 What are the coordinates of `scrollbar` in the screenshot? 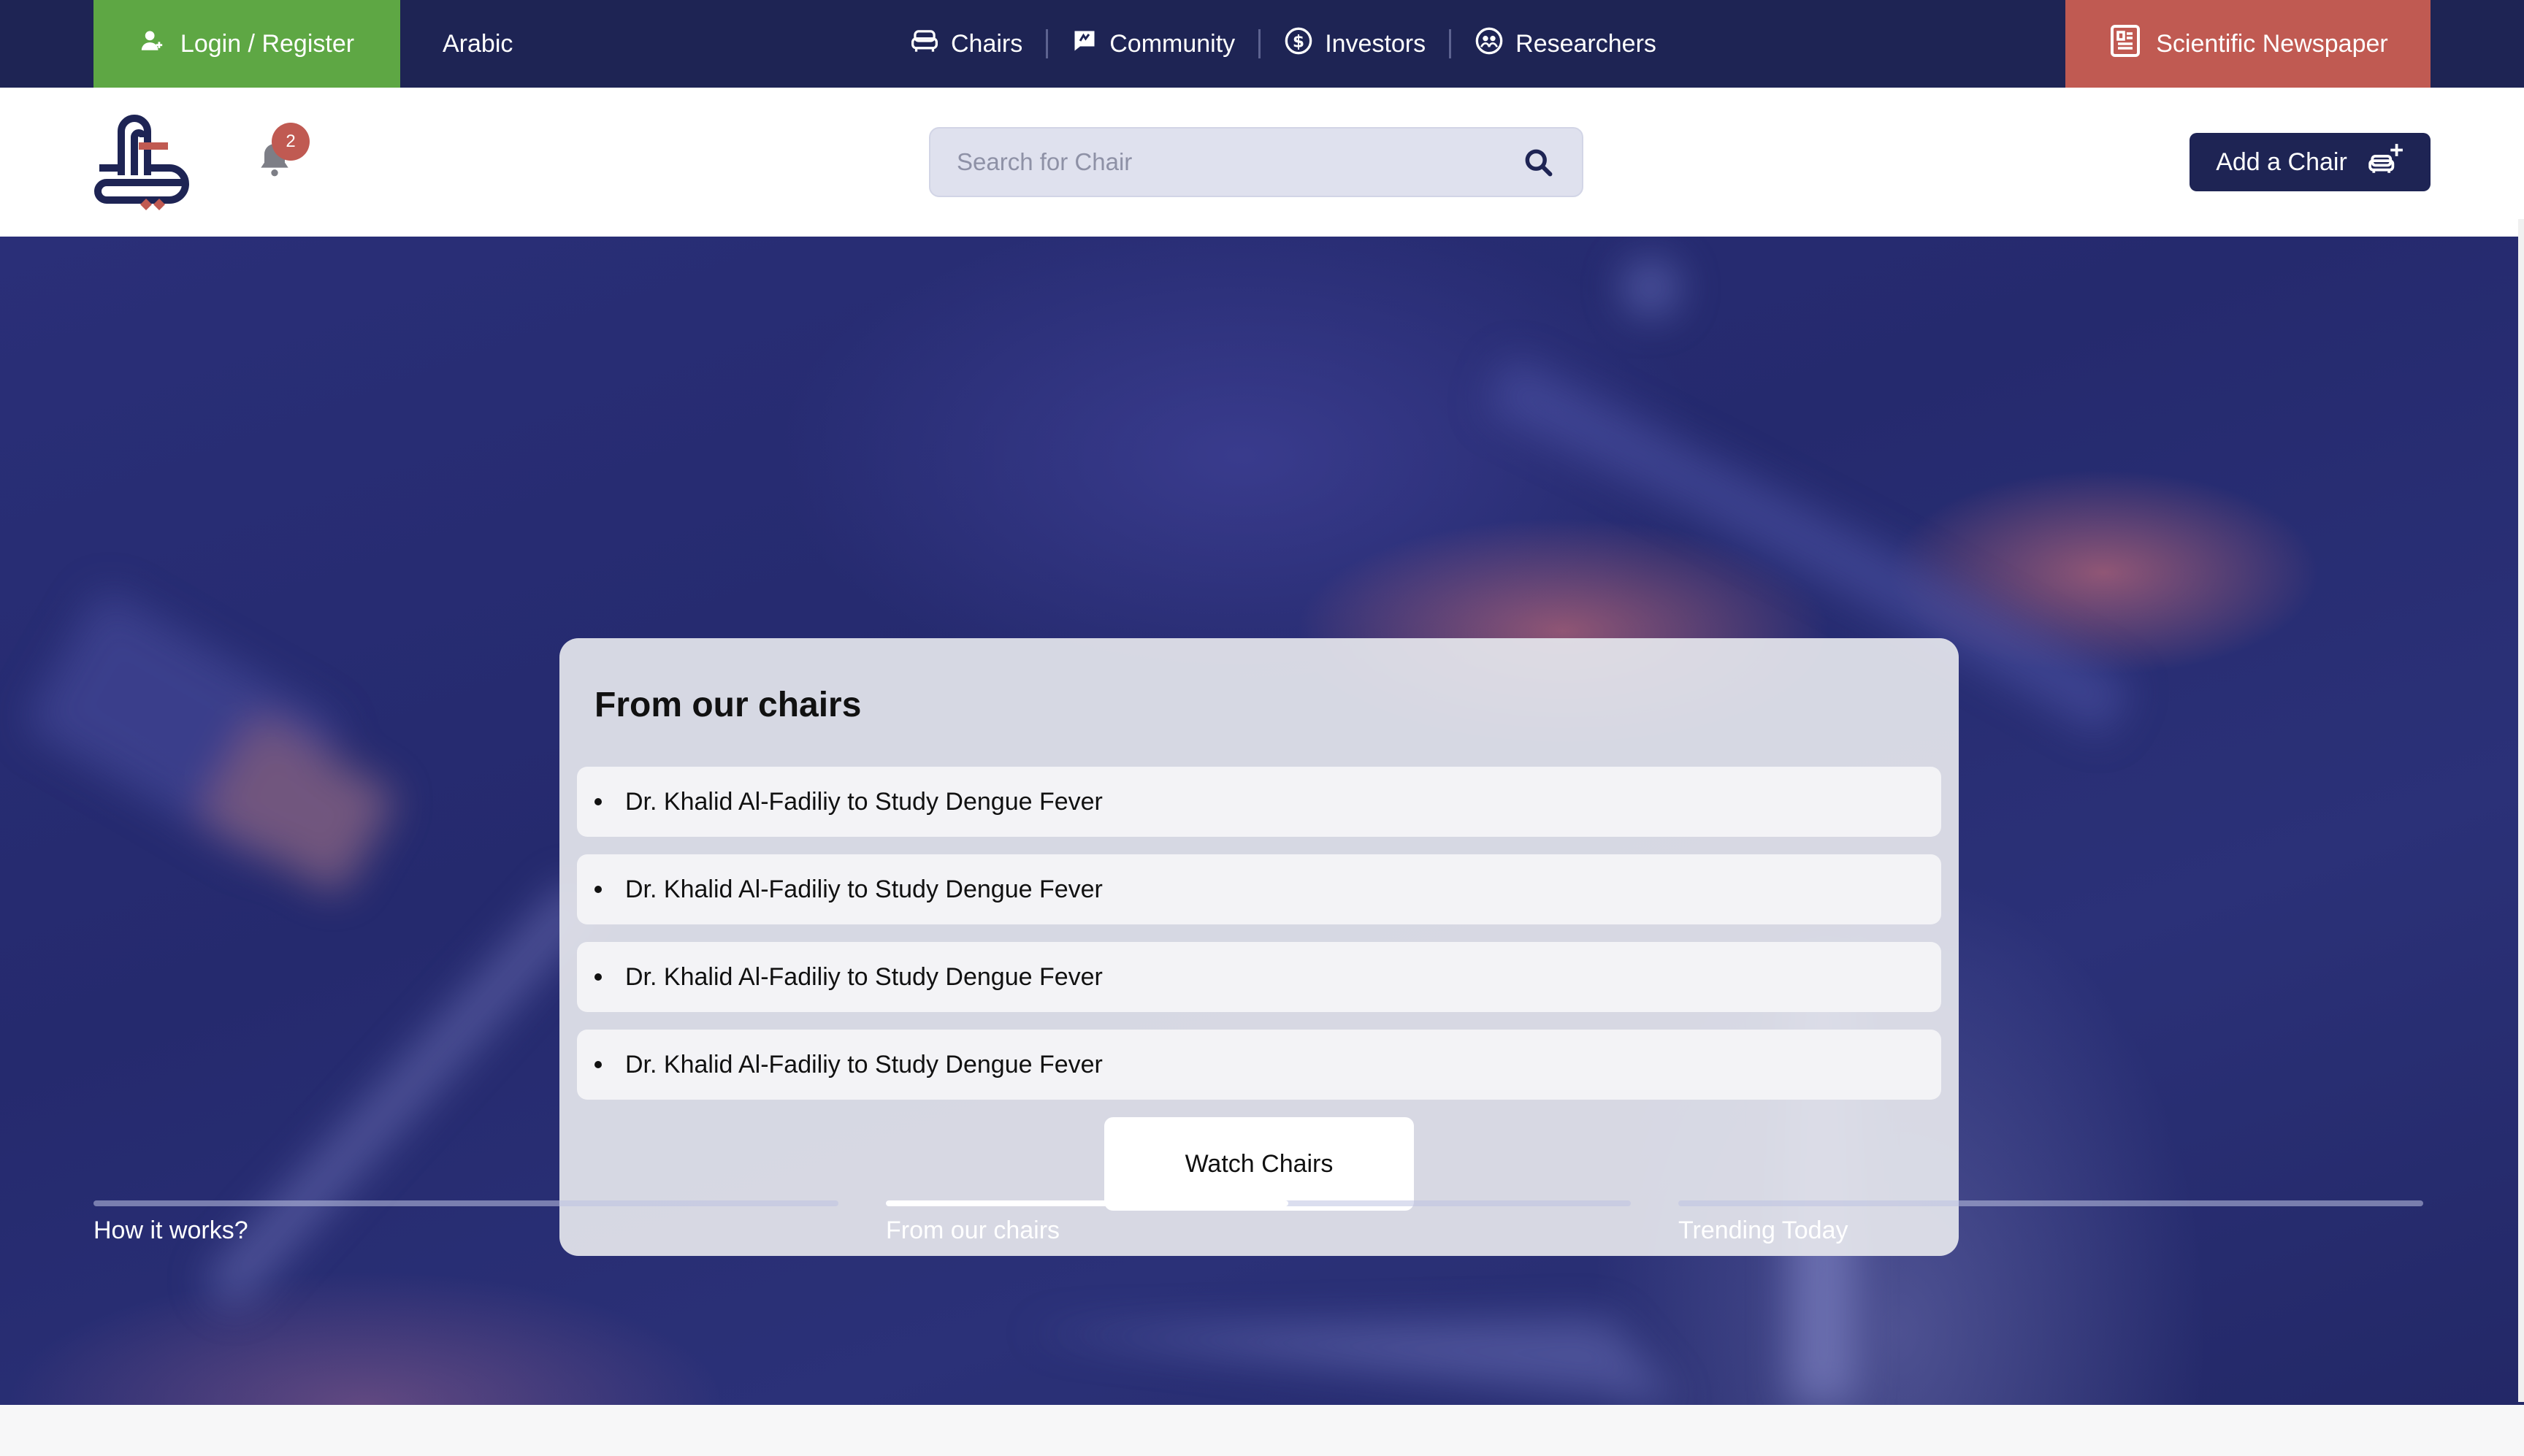 It's located at (2521, 810).